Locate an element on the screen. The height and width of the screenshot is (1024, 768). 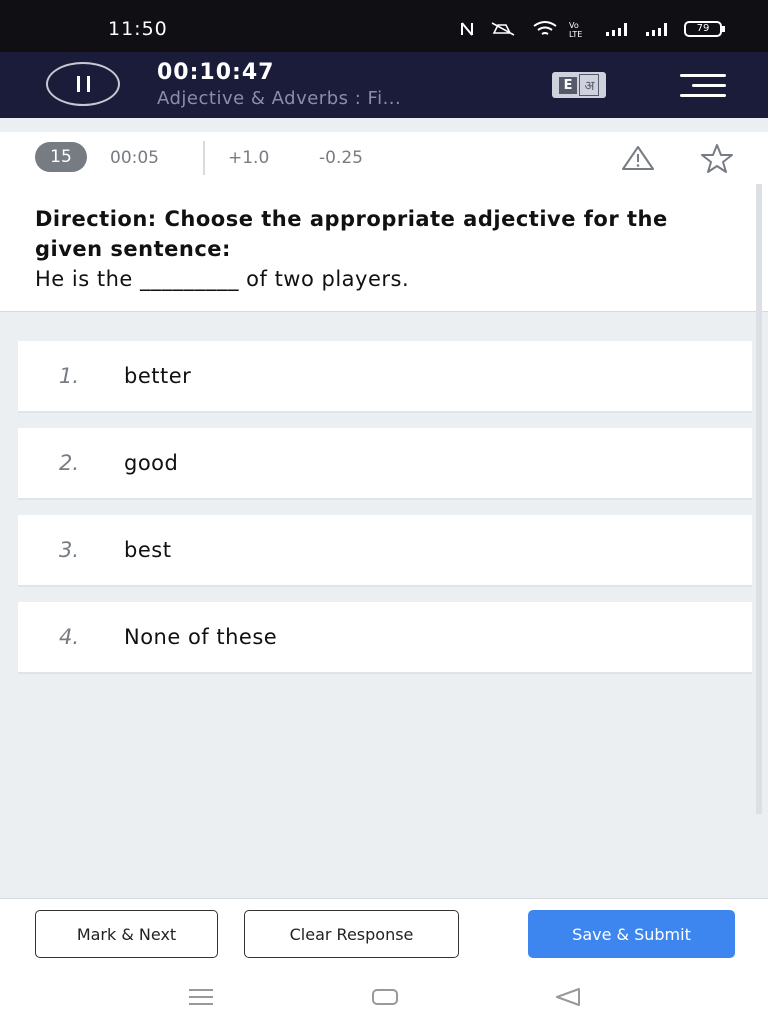
option-number: 2. is located at coordinates (69, 463).